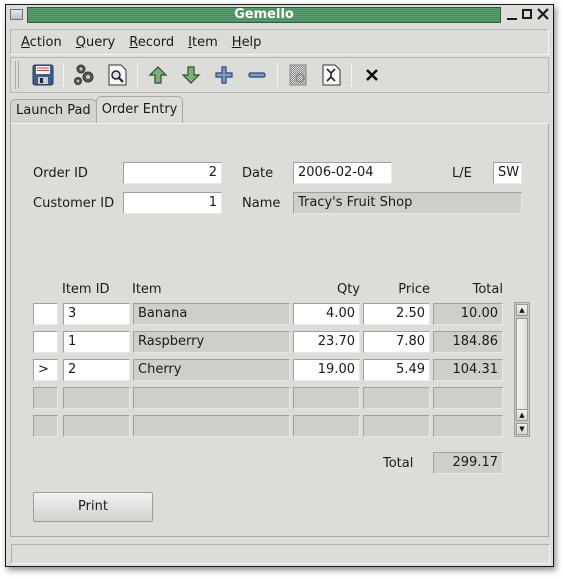  I want to click on arrow-down-icon, so click(191, 75).